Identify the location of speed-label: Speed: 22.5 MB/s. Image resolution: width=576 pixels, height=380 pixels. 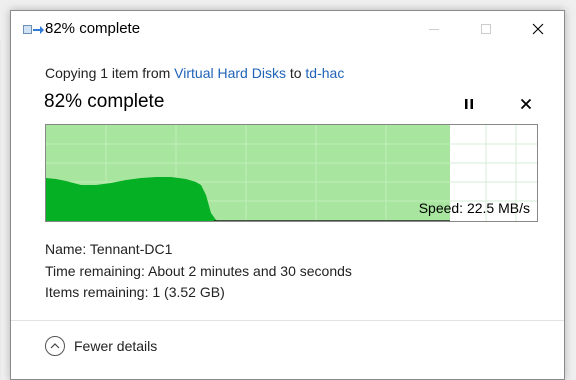
(474, 208).